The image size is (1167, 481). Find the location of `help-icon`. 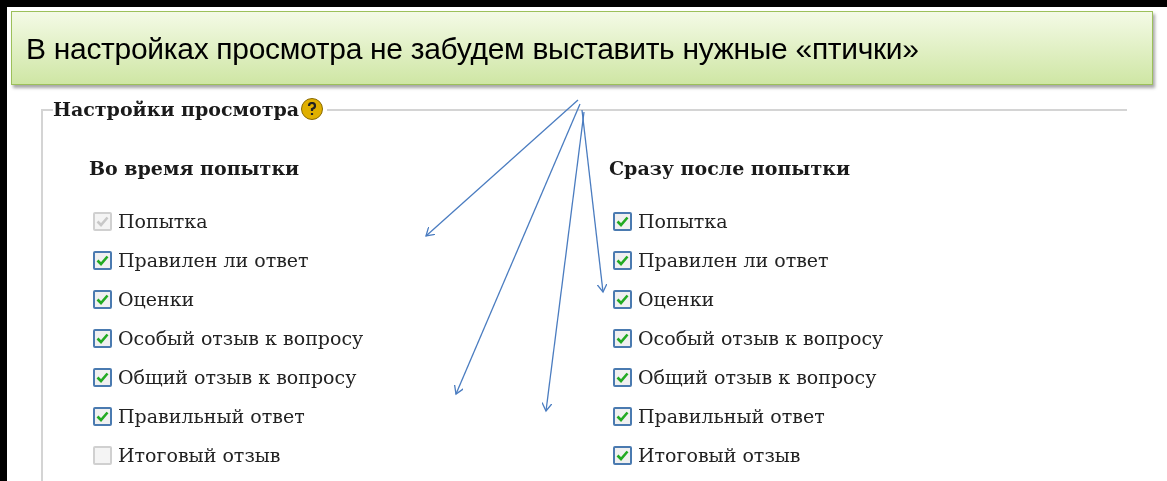

help-icon is located at coordinates (312, 109).